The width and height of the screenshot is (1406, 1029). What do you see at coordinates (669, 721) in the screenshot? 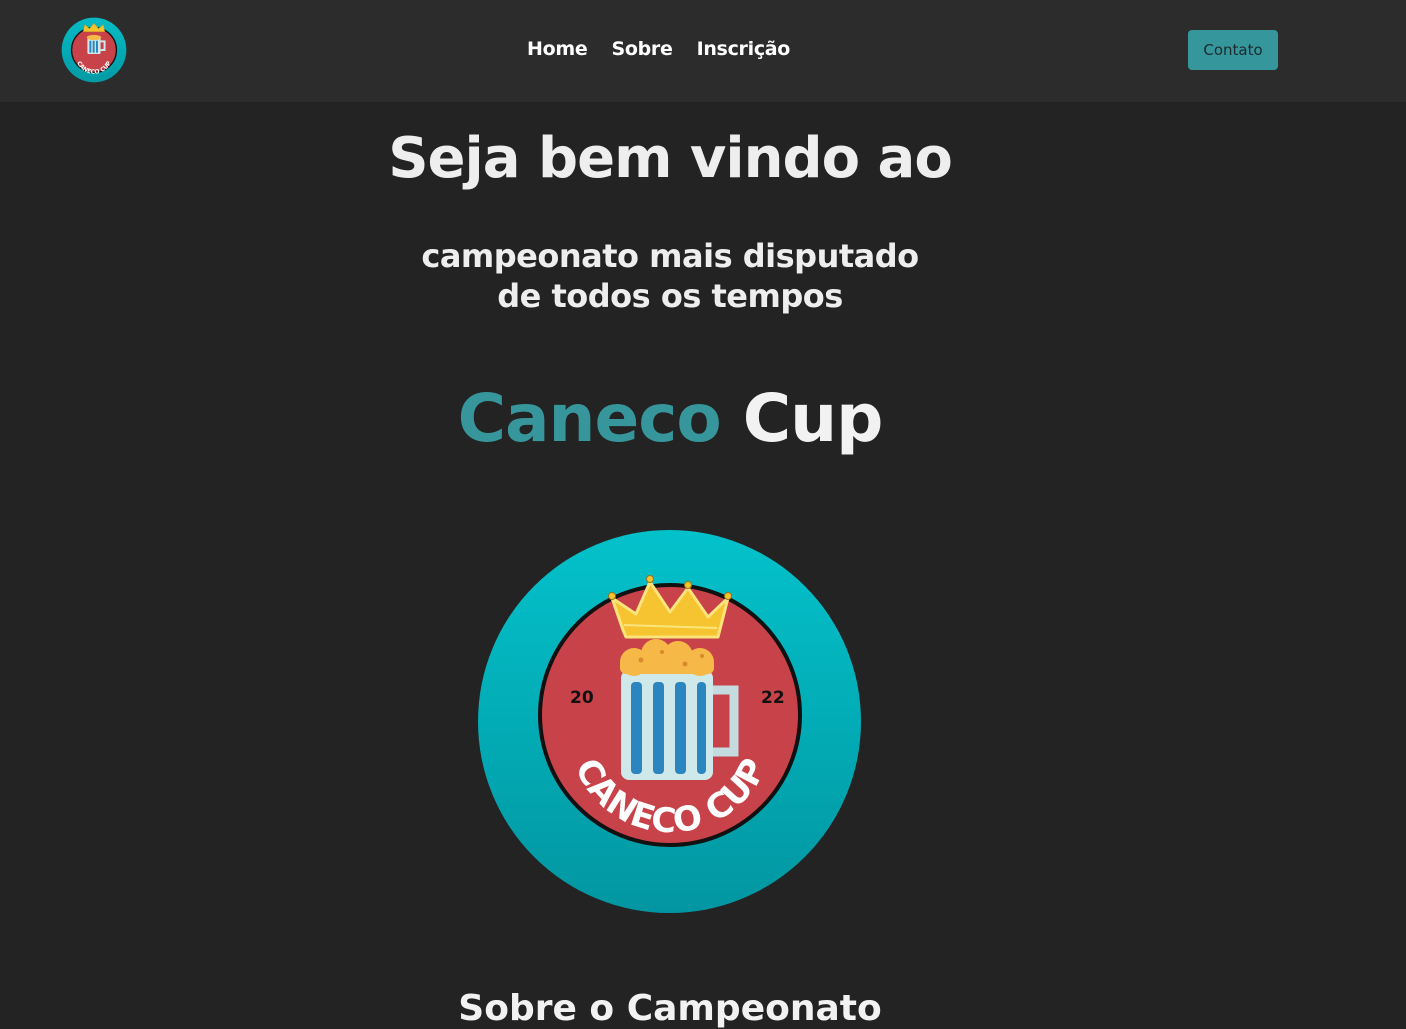
I see `caneco-cup-logo: 20 22 CANECO CUP` at bounding box center [669, 721].